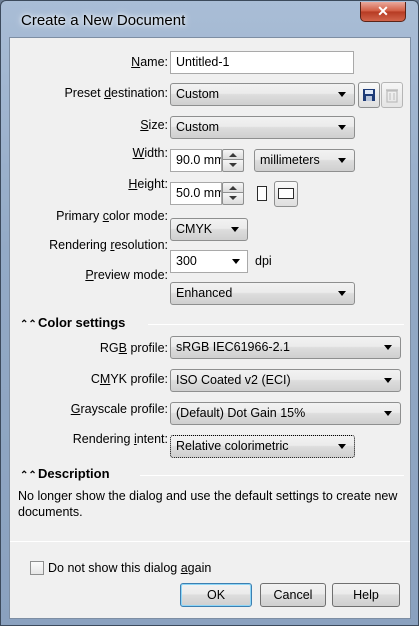 The image size is (419, 626). What do you see at coordinates (149, 62) in the screenshot?
I see `name-label: Name:` at bounding box center [149, 62].